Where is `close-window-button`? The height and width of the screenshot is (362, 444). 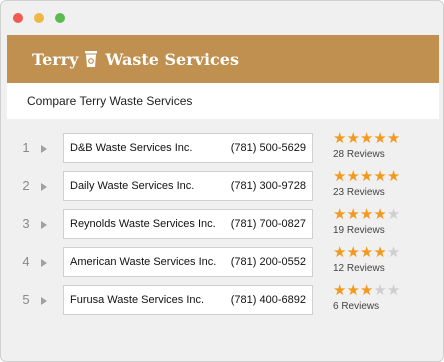 close-window-button is located at coordinates (18, 18).